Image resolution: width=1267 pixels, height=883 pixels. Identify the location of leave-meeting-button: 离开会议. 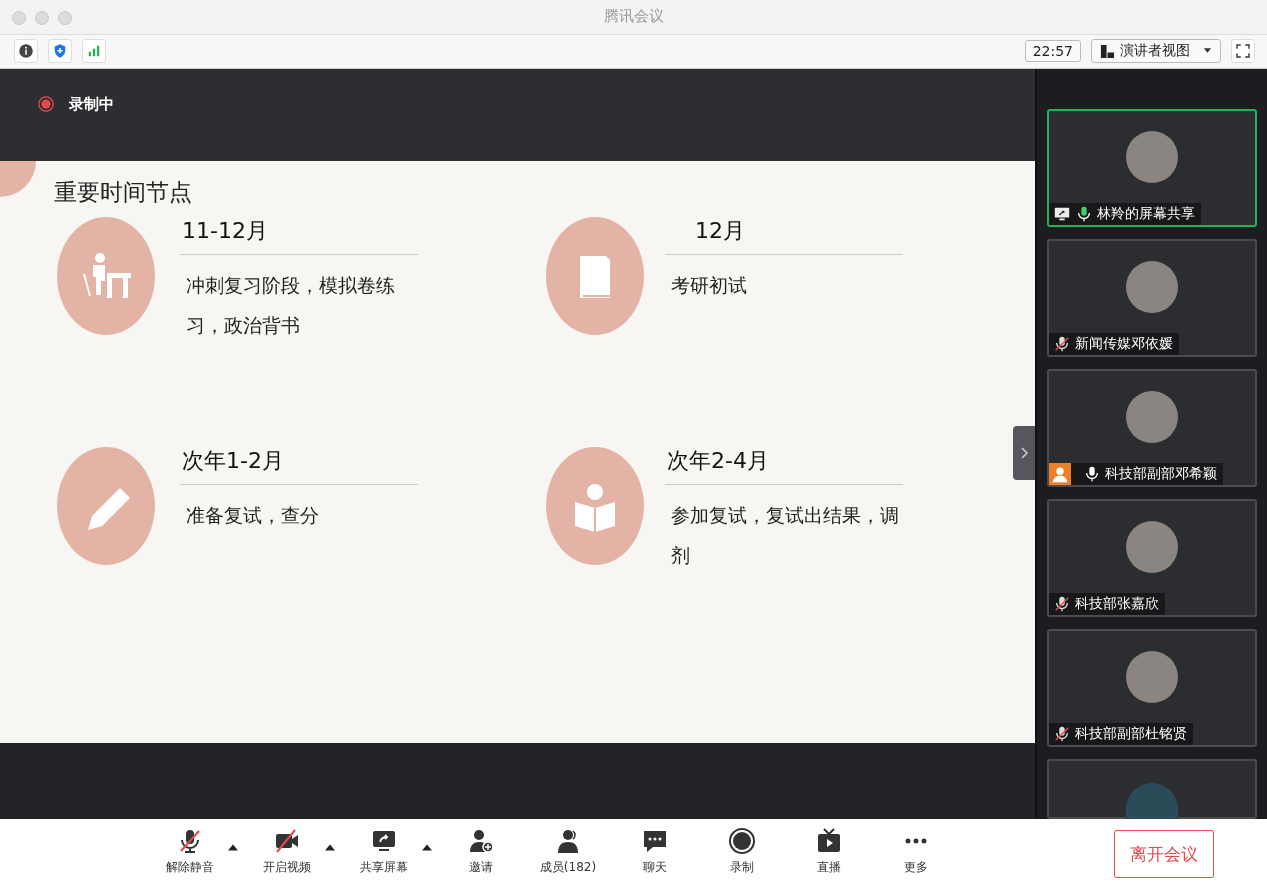
(1164, 854).